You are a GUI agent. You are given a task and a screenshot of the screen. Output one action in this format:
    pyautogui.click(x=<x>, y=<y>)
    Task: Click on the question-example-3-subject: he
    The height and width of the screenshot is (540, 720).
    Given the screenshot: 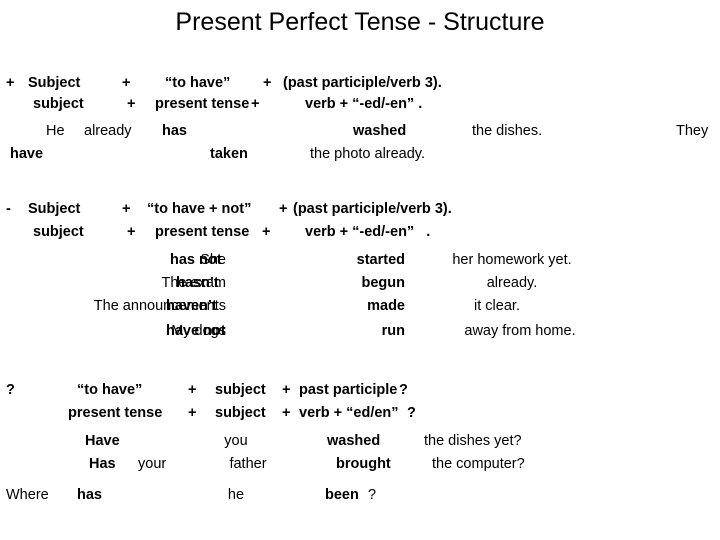 What is the action you would take?
    pyautogui.click(x=236, y=495)
    